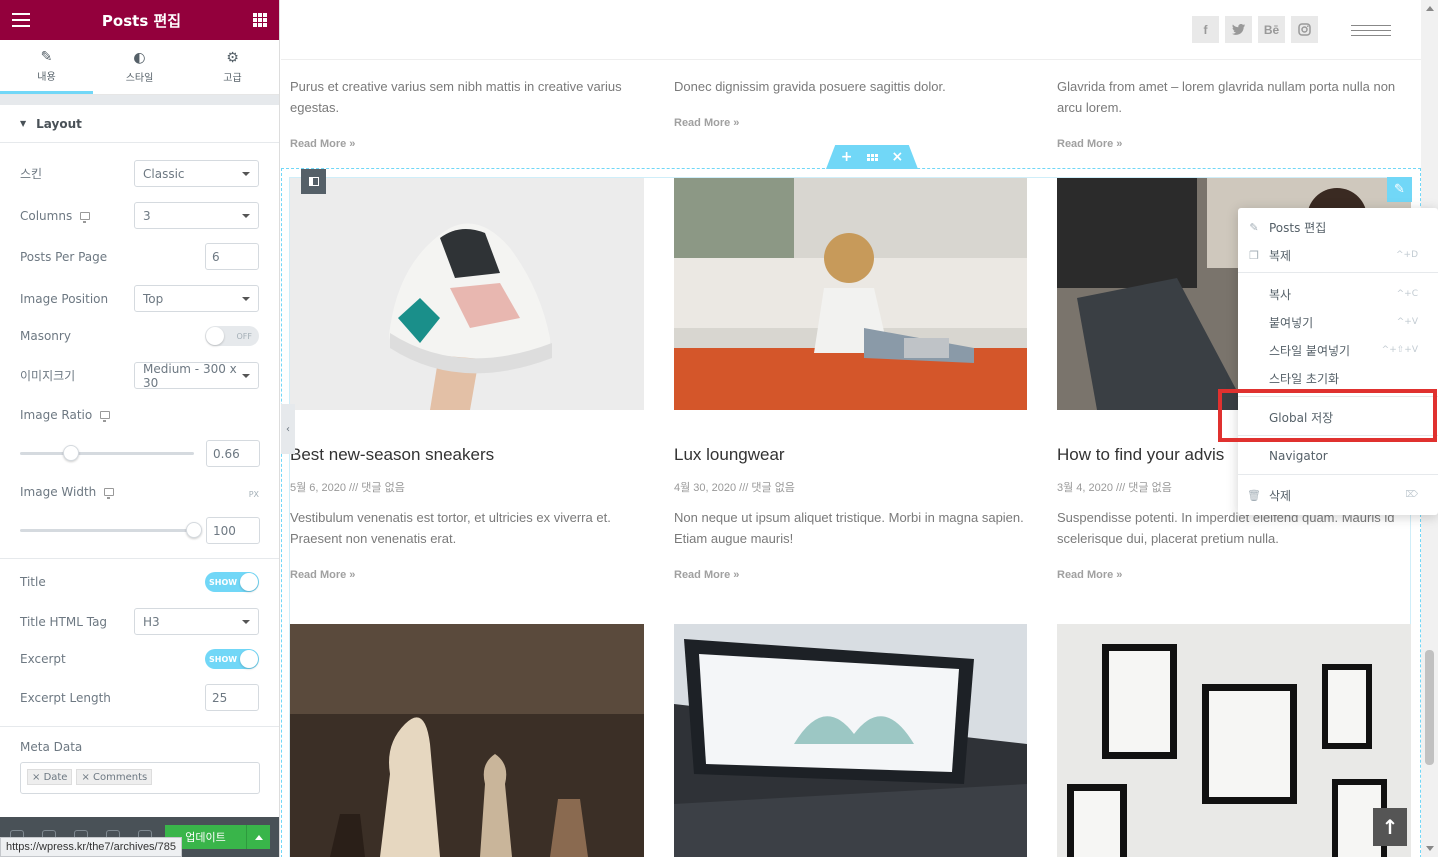 The width and height of the screenshot is (1438, 857). What do you see at coordinates (1238, 29) in the screenshot?
I see `twitter-icon` at bounding box center [1238, 29].